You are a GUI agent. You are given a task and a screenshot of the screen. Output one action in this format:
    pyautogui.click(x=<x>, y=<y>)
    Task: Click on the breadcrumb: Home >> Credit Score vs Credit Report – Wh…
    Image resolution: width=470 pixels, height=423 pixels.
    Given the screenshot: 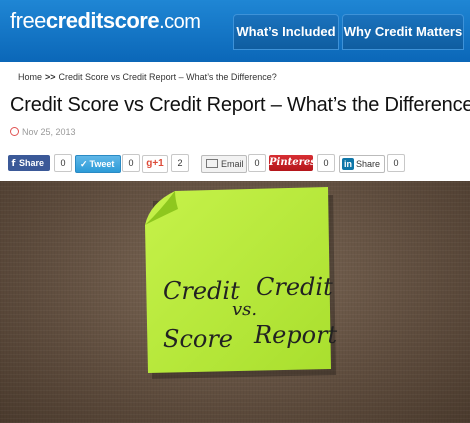 What is the action you would take?
    pyautogui.click(x=147, y=77)
    